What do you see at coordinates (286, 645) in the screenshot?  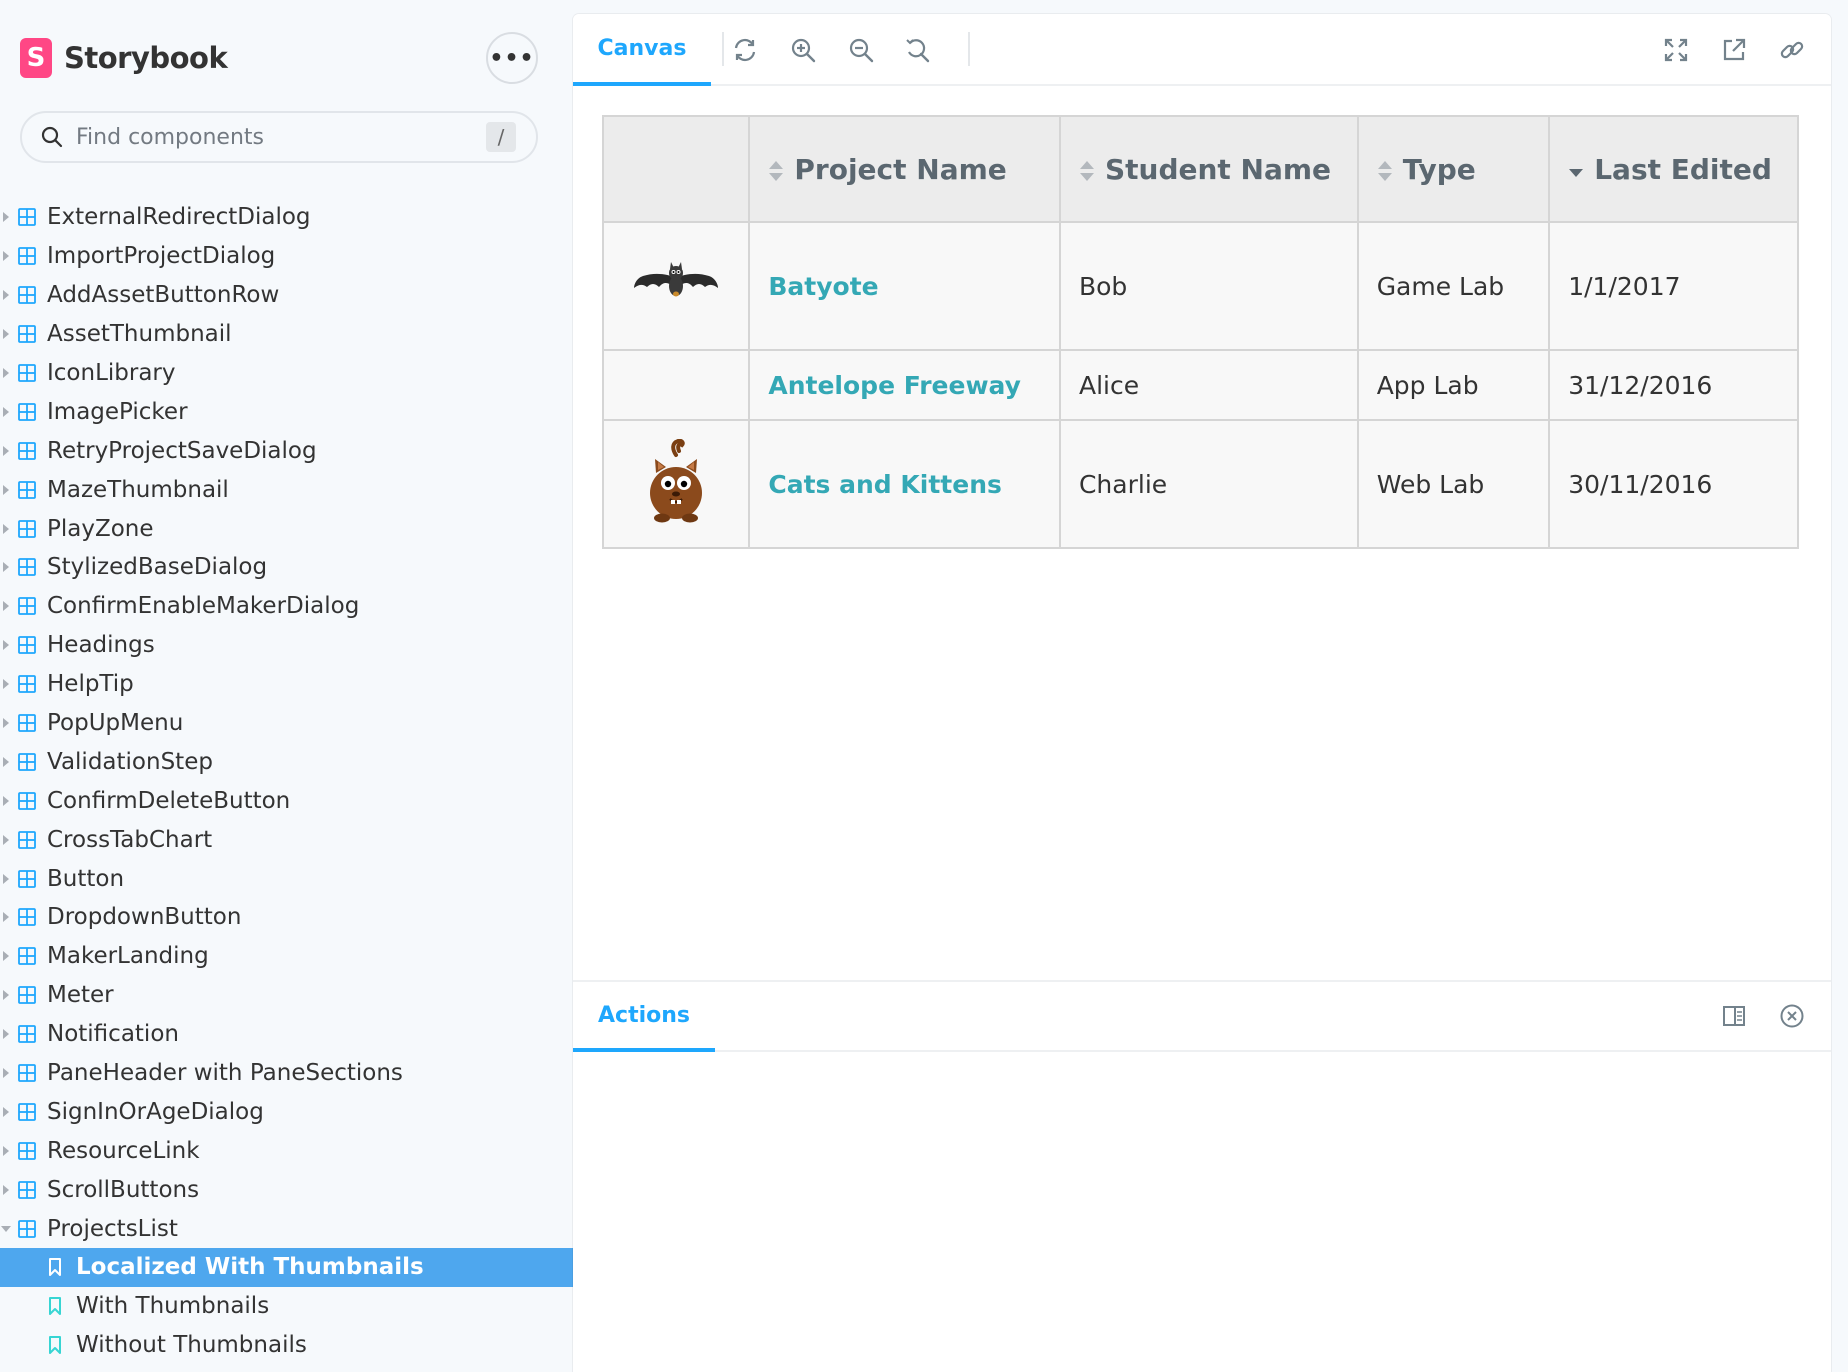 I see `tree-item-headings: Headings` at bounding box center [286, 645].